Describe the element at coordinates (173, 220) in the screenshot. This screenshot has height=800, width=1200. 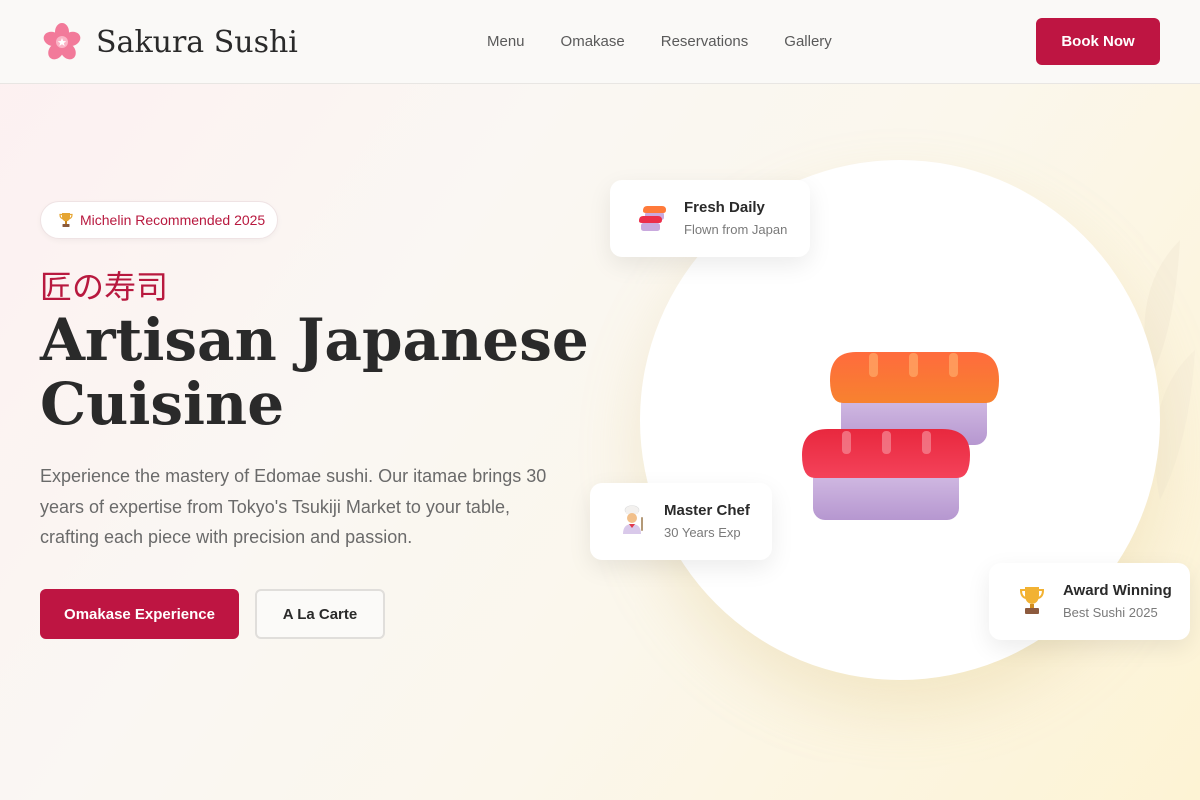
I see `badge-text: Michelin Recommended 2025` at that location.